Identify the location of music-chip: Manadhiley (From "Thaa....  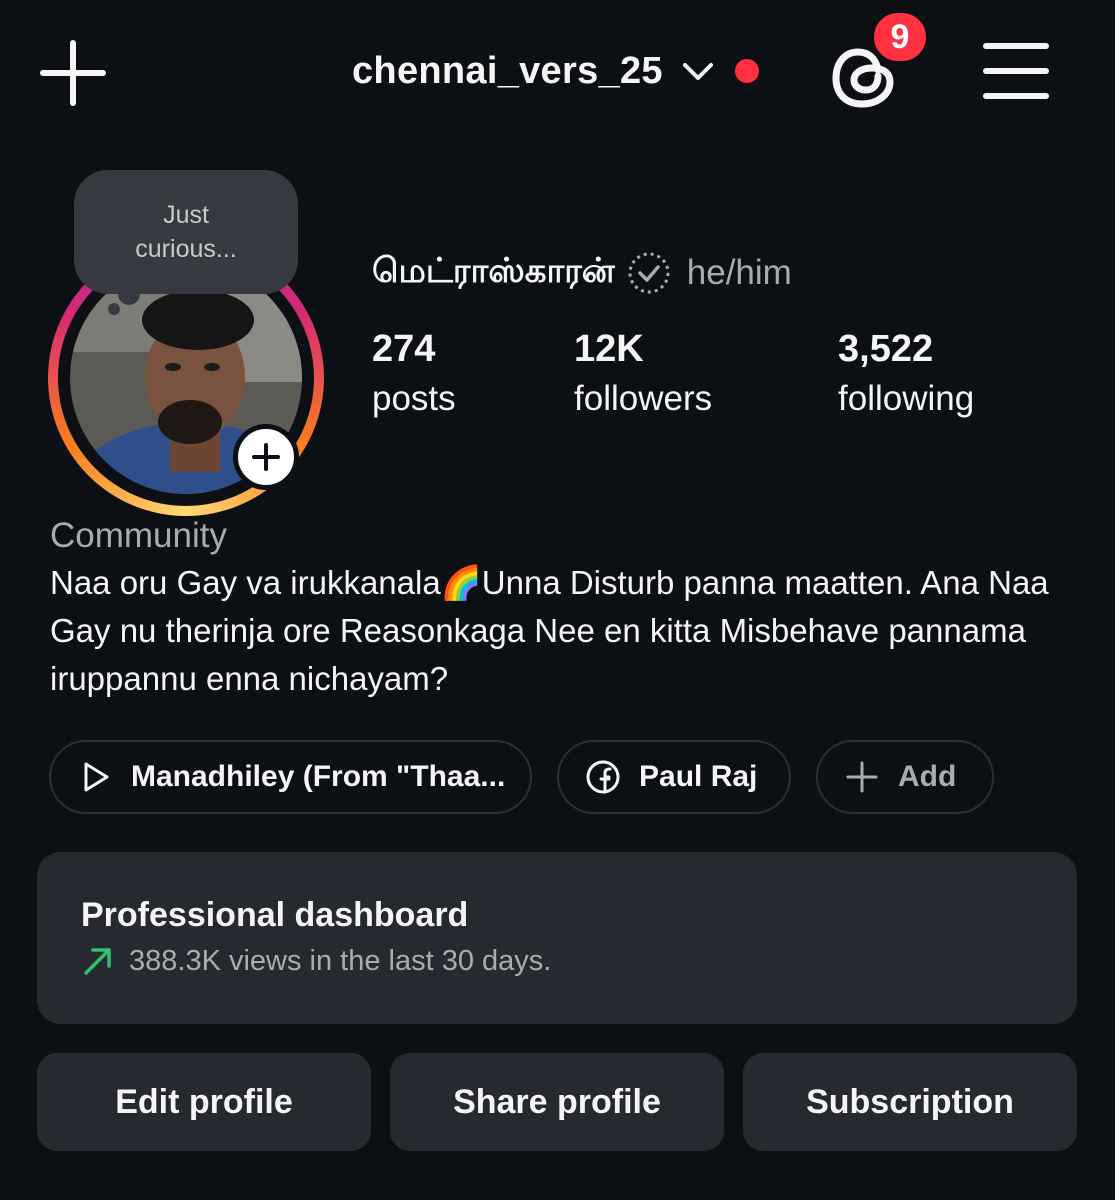
(290, 777).